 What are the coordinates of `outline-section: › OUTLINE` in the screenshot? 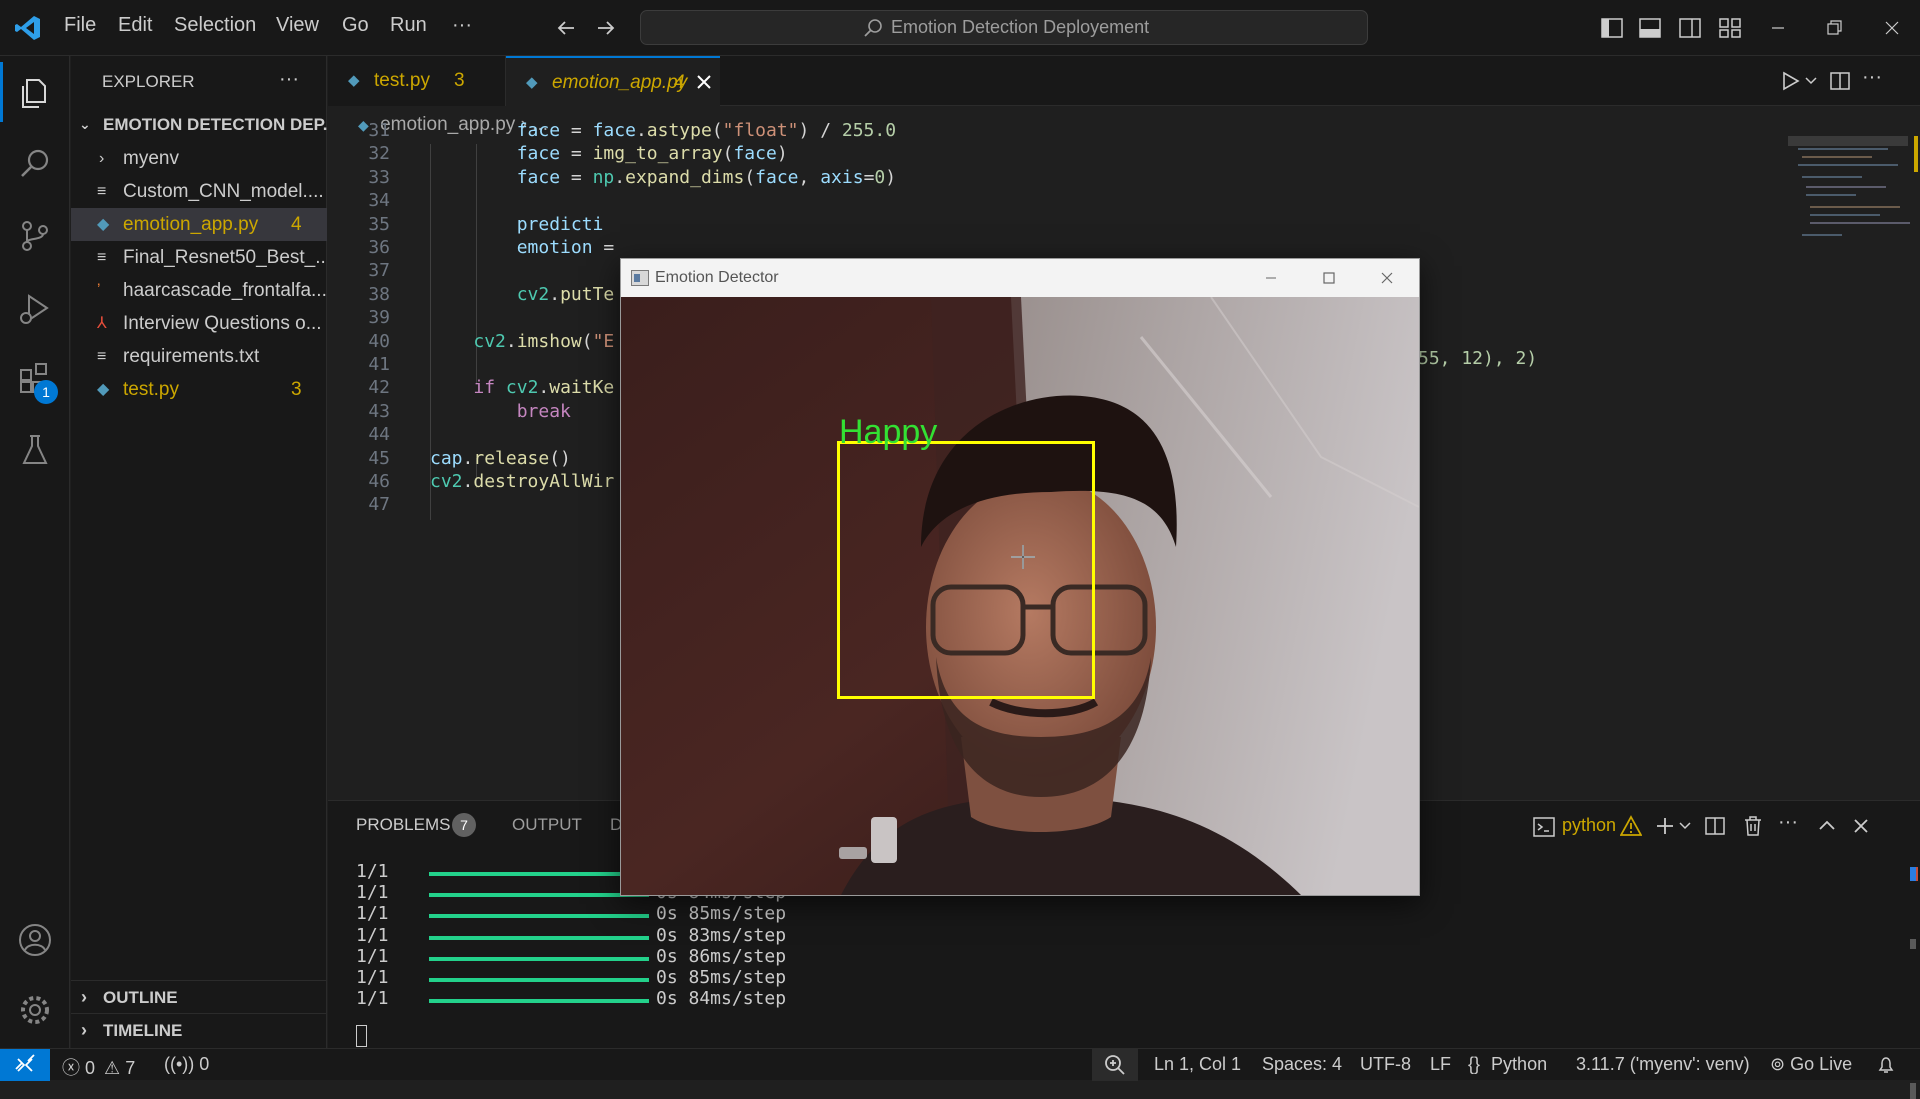 It's located at (199, 997).